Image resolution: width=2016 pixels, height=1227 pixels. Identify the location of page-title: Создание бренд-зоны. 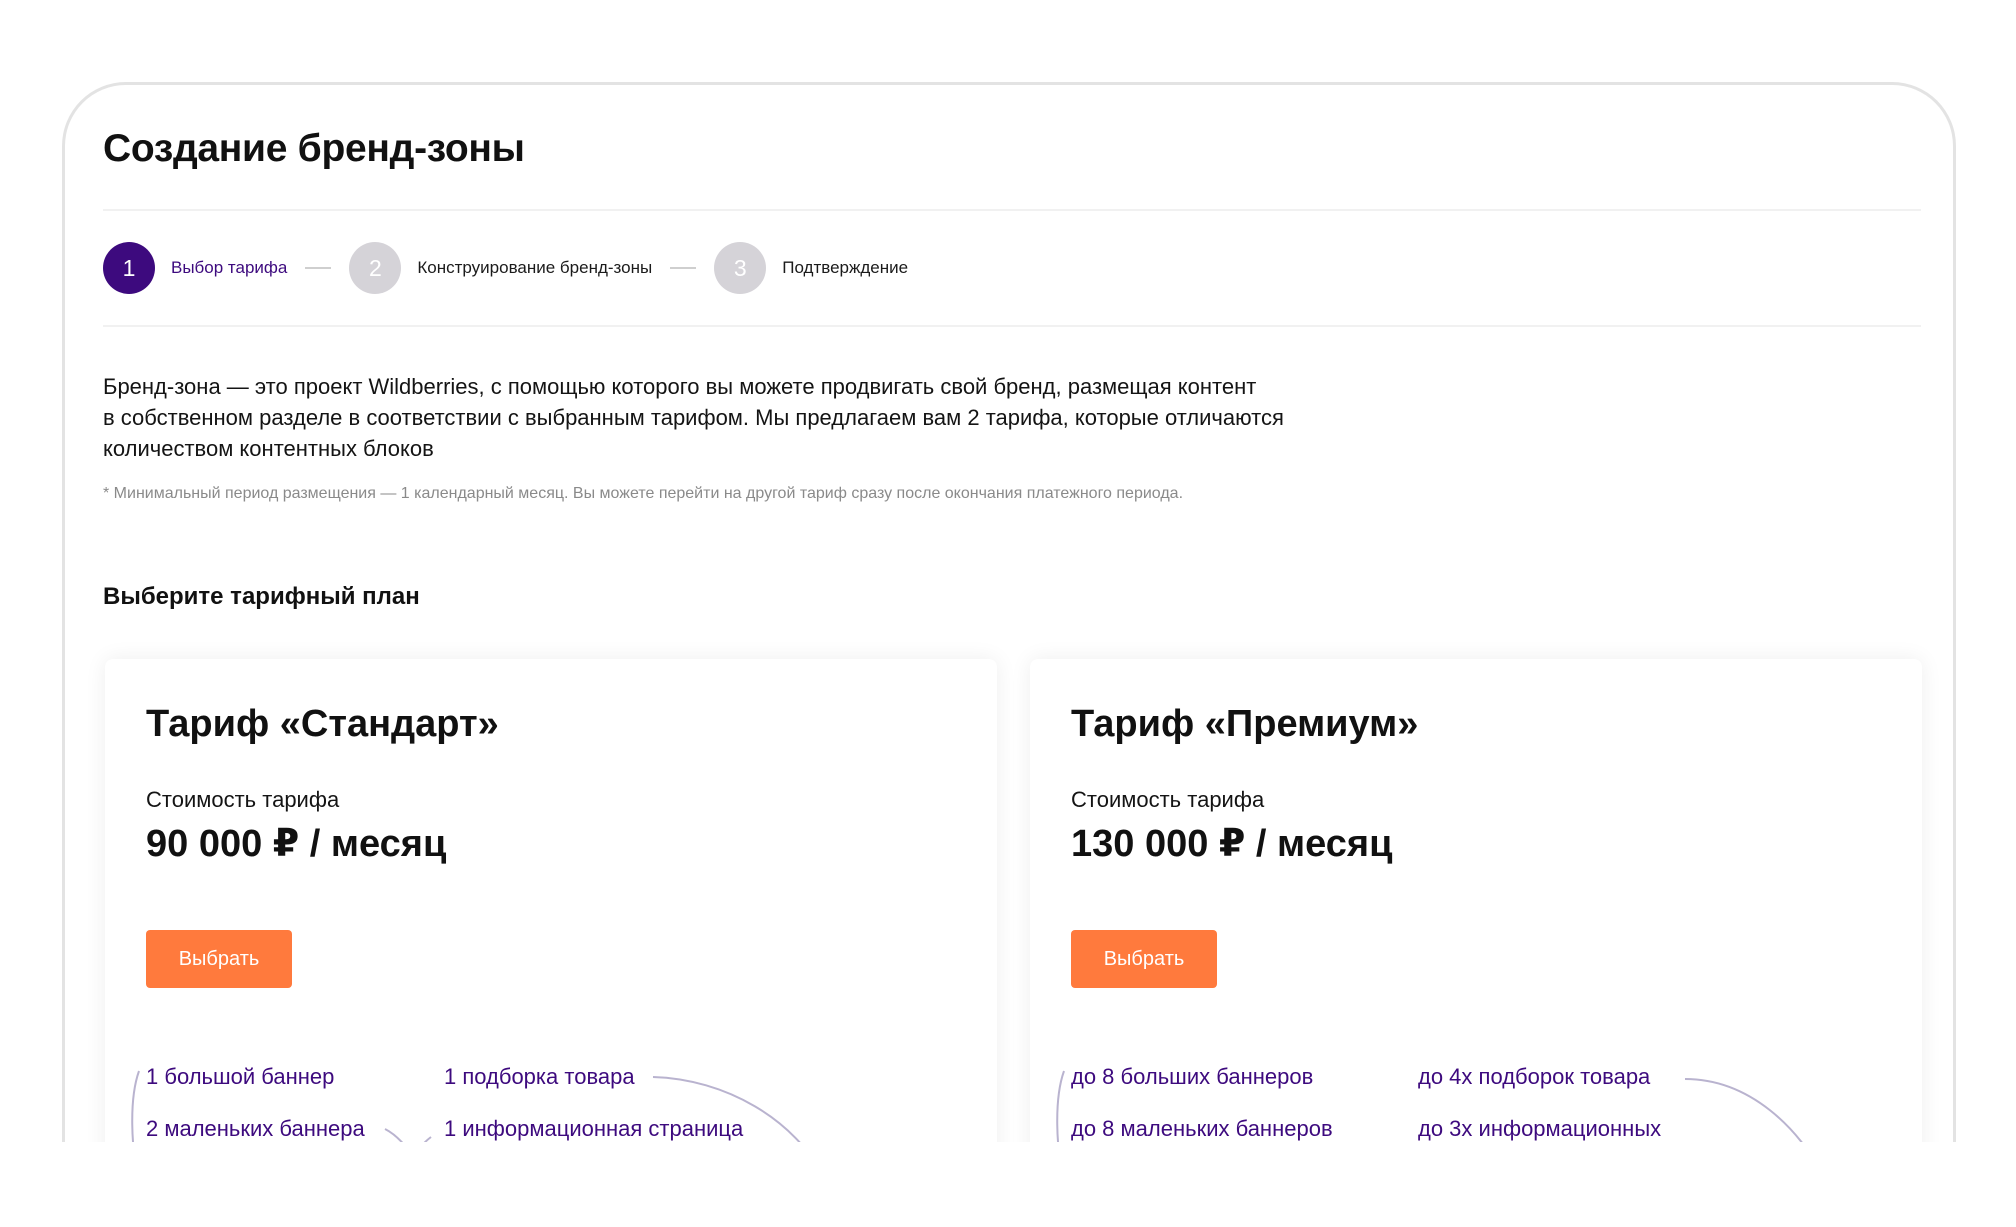
(314, 148).